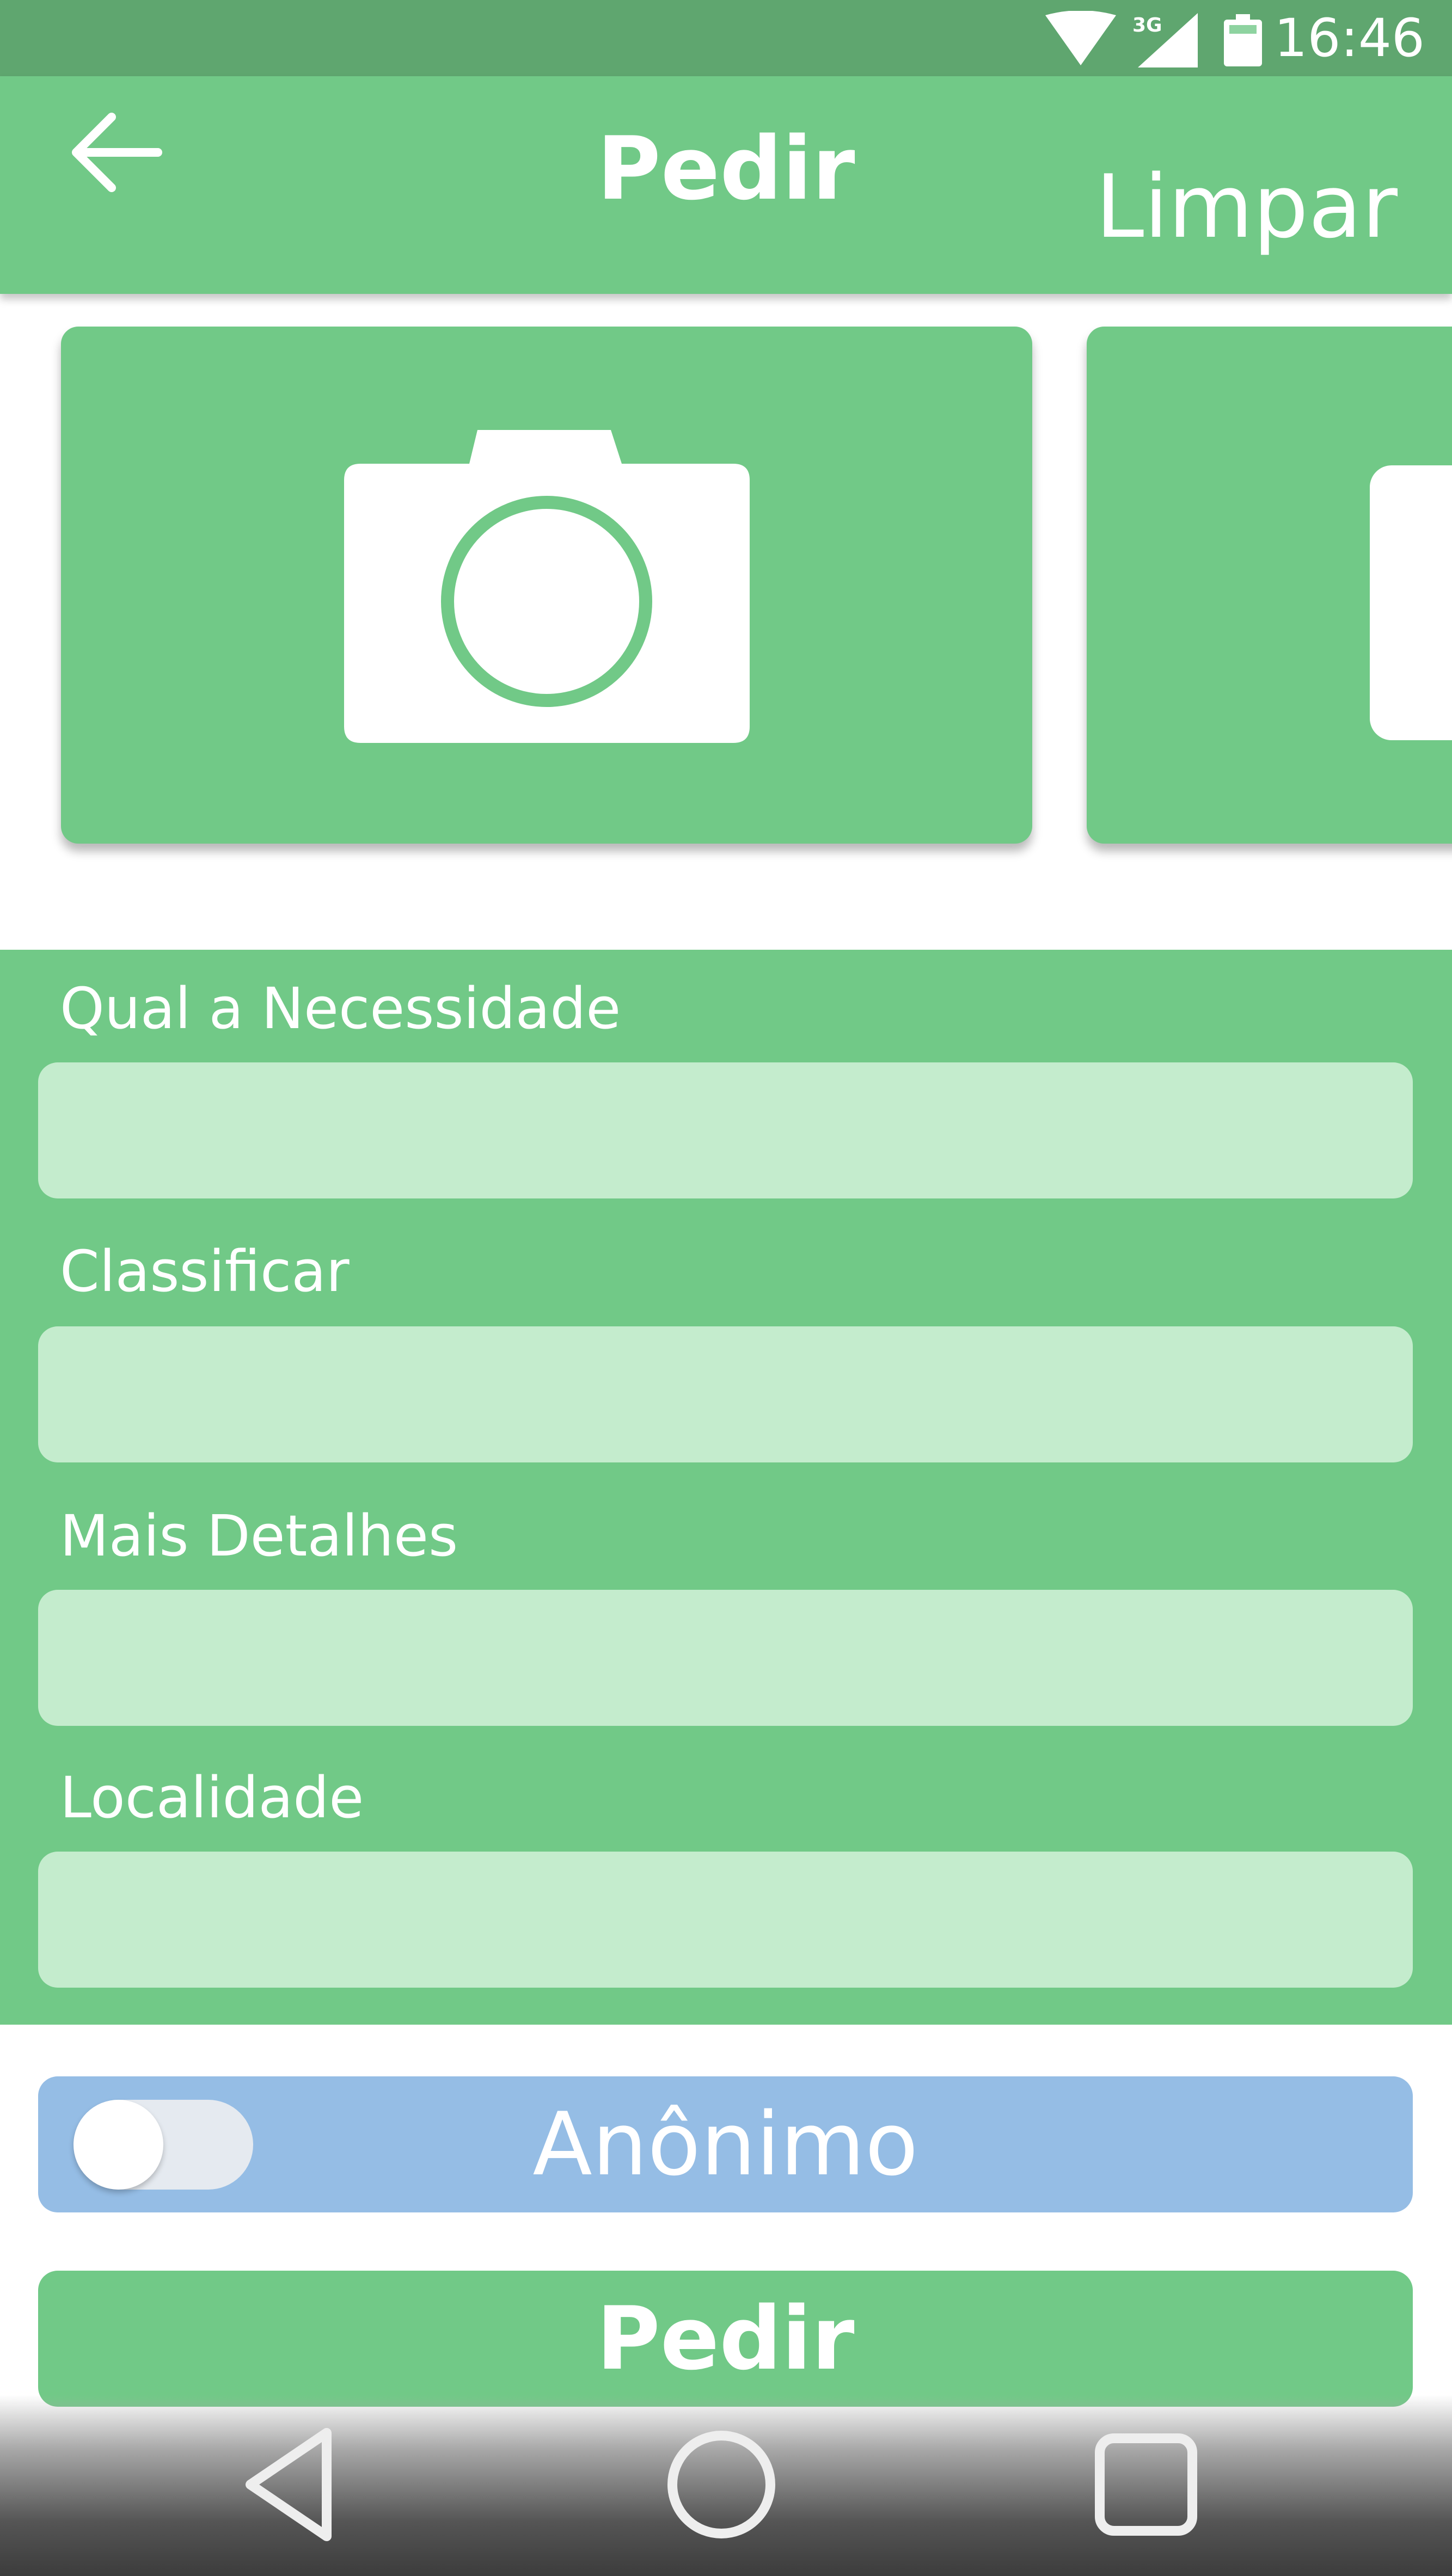 The height and width of the screenshot is (2576, 1452). I want to click on details-input, so click(725, 1658).